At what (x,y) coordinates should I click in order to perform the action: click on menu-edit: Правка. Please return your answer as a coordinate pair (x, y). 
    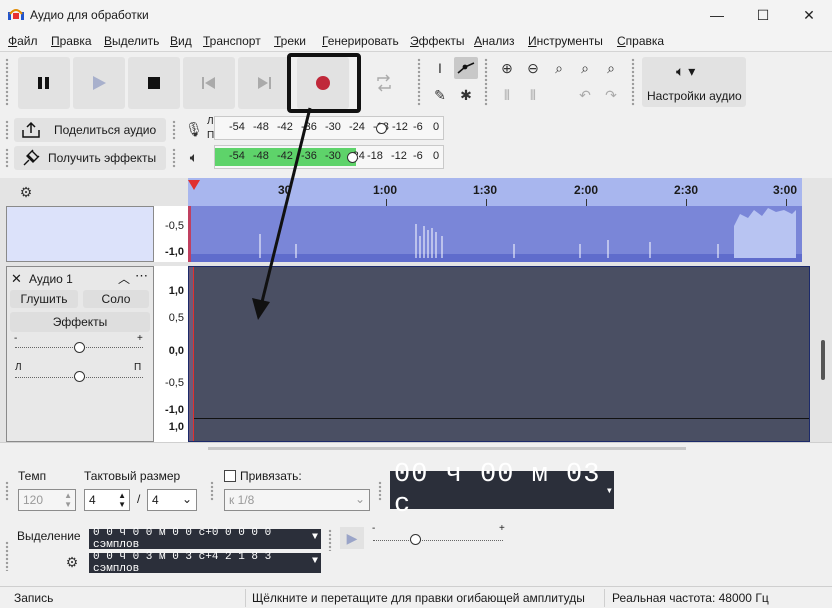
    Looking at the image, I should click on (71, 41).